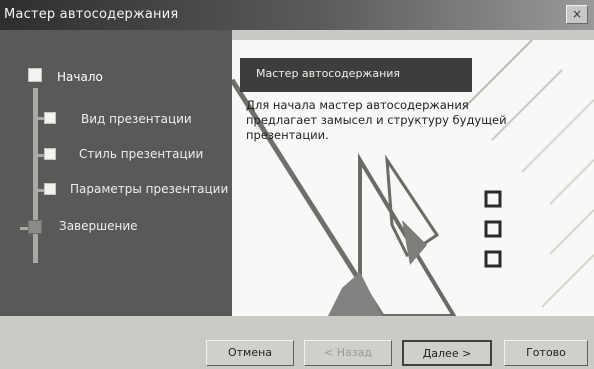 Image resolution: width=594 pixels, height=369 pixels. I want to click on step-finish: Завершение, so click(98, 226).